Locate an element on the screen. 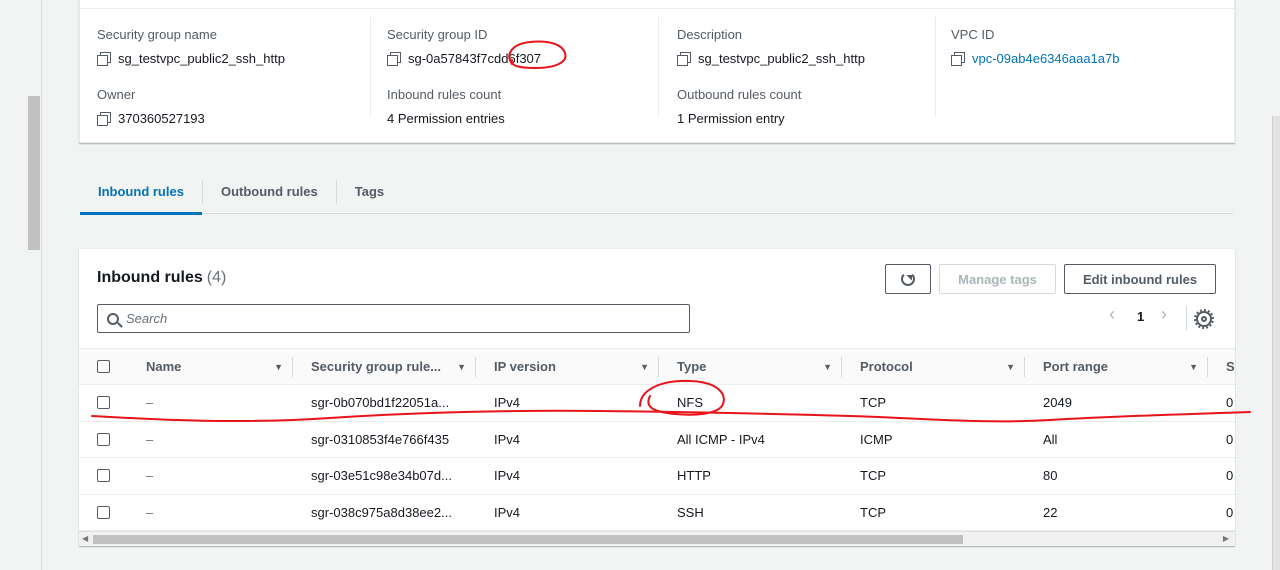 The image size is (1280, 570). rules-count: (4) is located at coordinates (216, 277).